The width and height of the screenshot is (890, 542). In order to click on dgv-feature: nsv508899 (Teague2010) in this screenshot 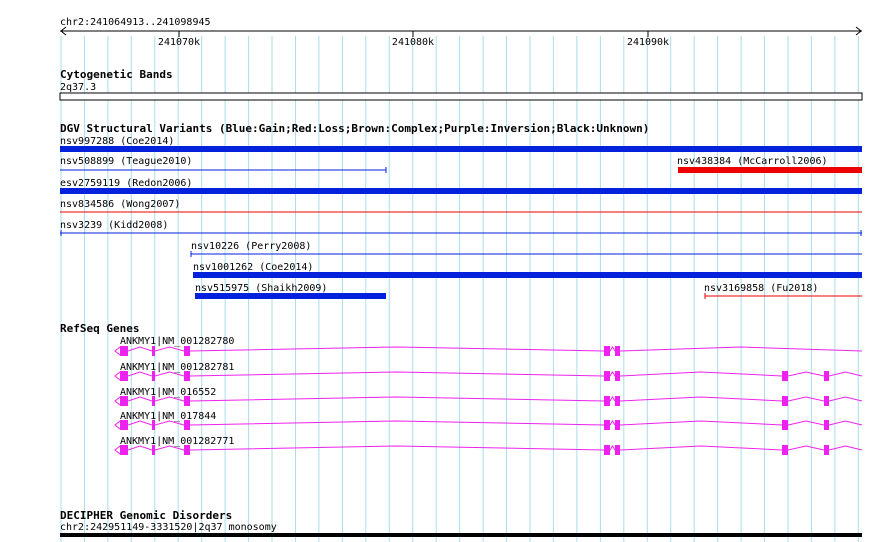, I will do `click(223, 164)`.